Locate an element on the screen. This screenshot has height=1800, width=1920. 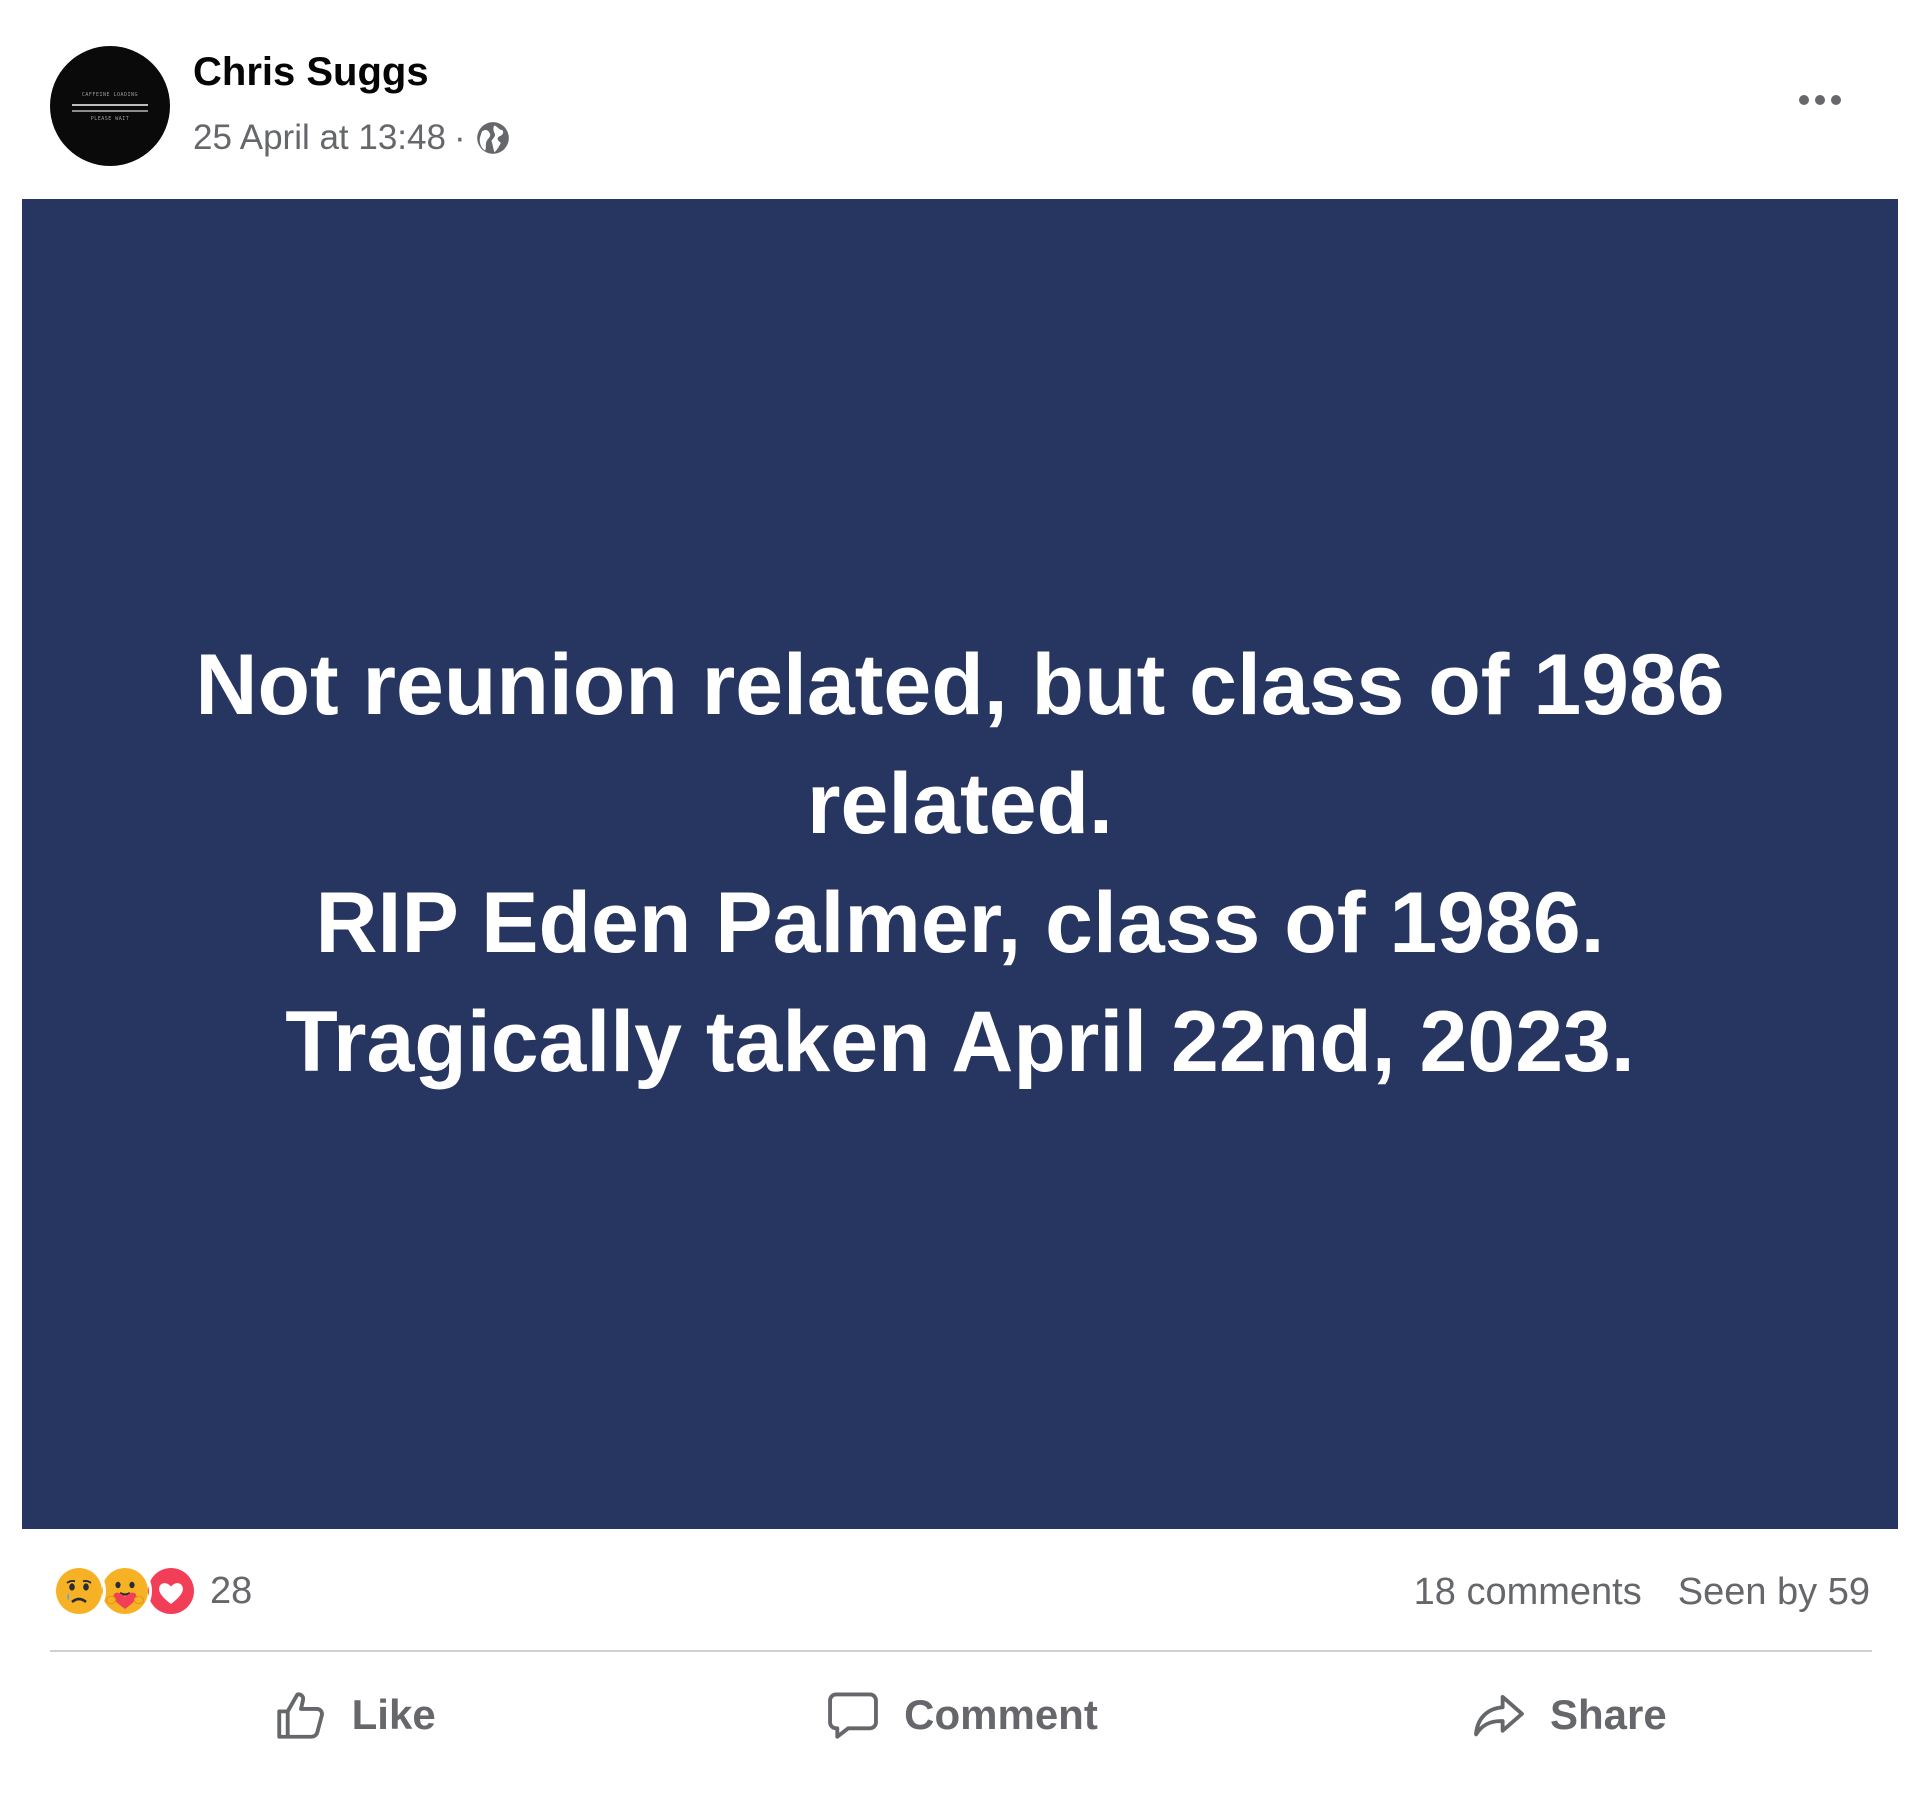
comment-bubble-icon is located at coordinates (853, 1715).